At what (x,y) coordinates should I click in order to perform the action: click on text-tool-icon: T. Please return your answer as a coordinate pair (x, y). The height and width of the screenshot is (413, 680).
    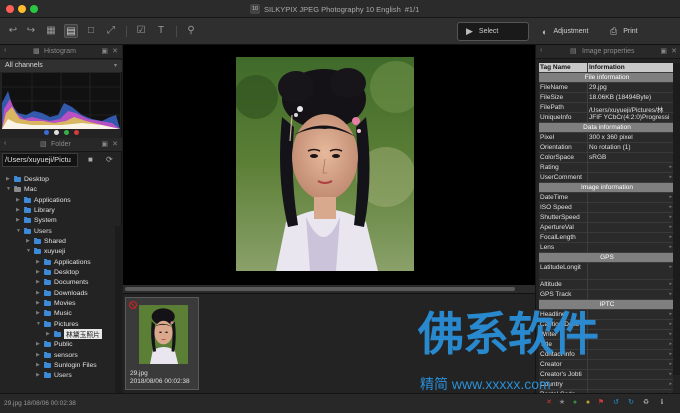
    Looking at the image, I should click on (161, 31).